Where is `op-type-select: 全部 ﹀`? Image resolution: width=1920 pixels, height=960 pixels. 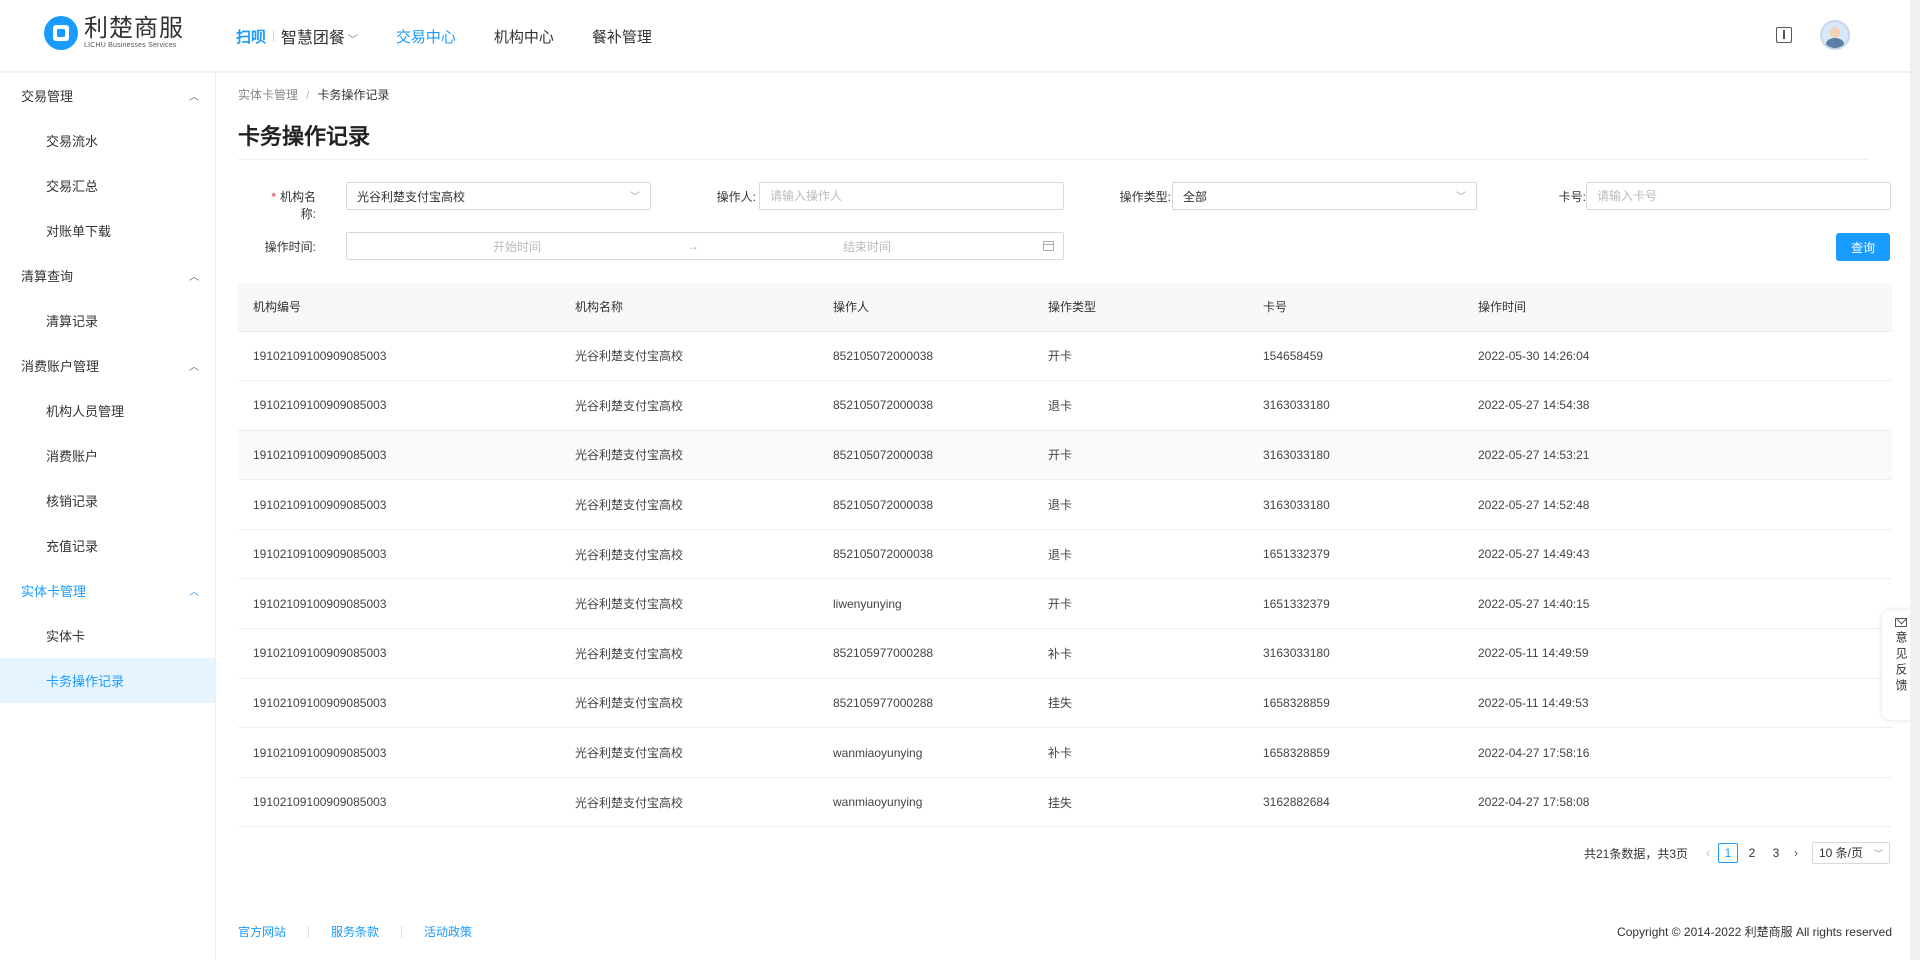 op-type-select: 全部 ﹀ is located at coordinates (1324, 196).